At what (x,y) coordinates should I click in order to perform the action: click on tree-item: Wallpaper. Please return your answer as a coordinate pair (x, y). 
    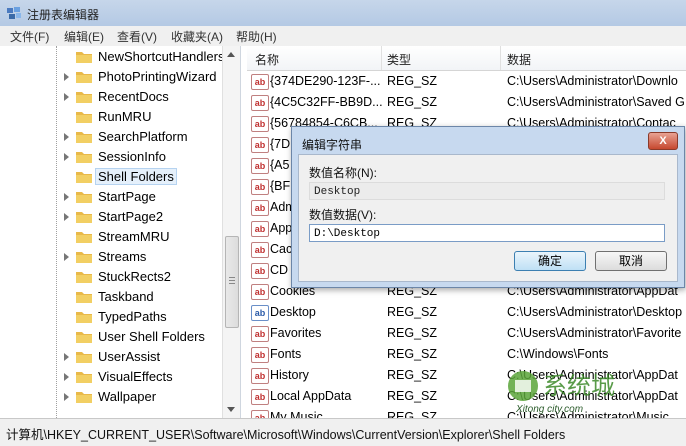
    Looking at the image, I should click on (114, 397).